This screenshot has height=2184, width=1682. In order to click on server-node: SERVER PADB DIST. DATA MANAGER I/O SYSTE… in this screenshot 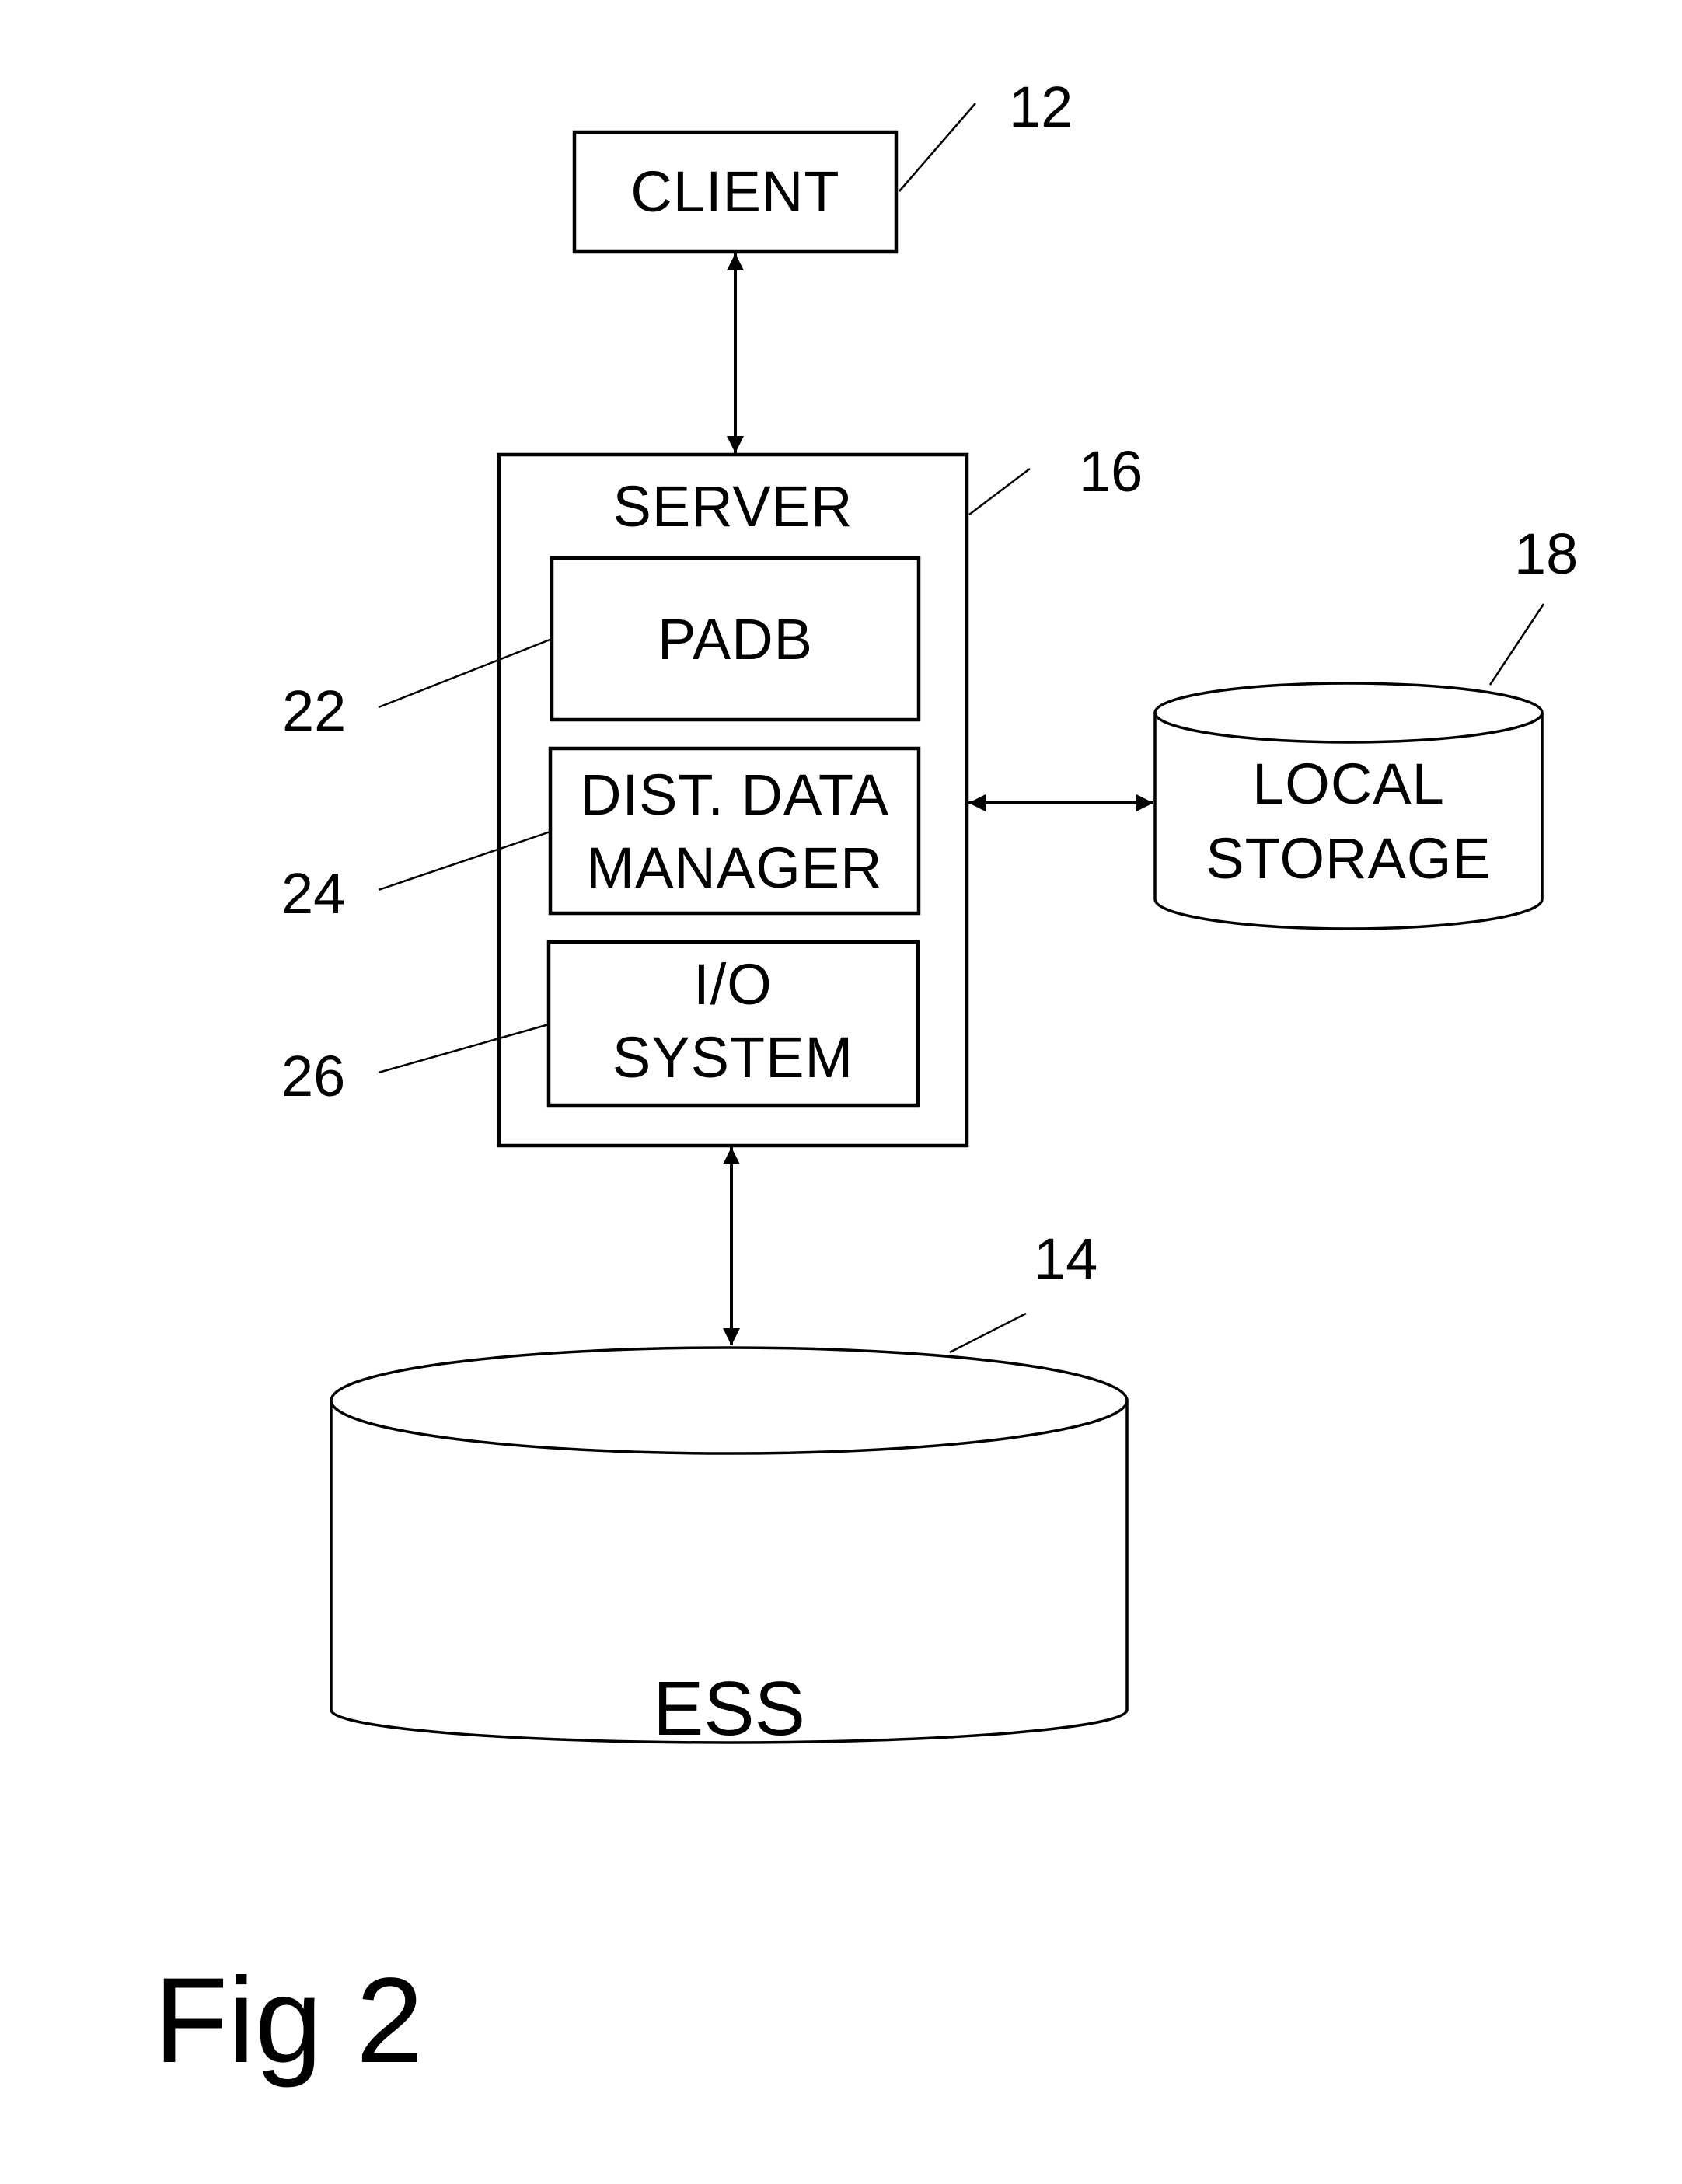, I will do `click(733, 800)`.